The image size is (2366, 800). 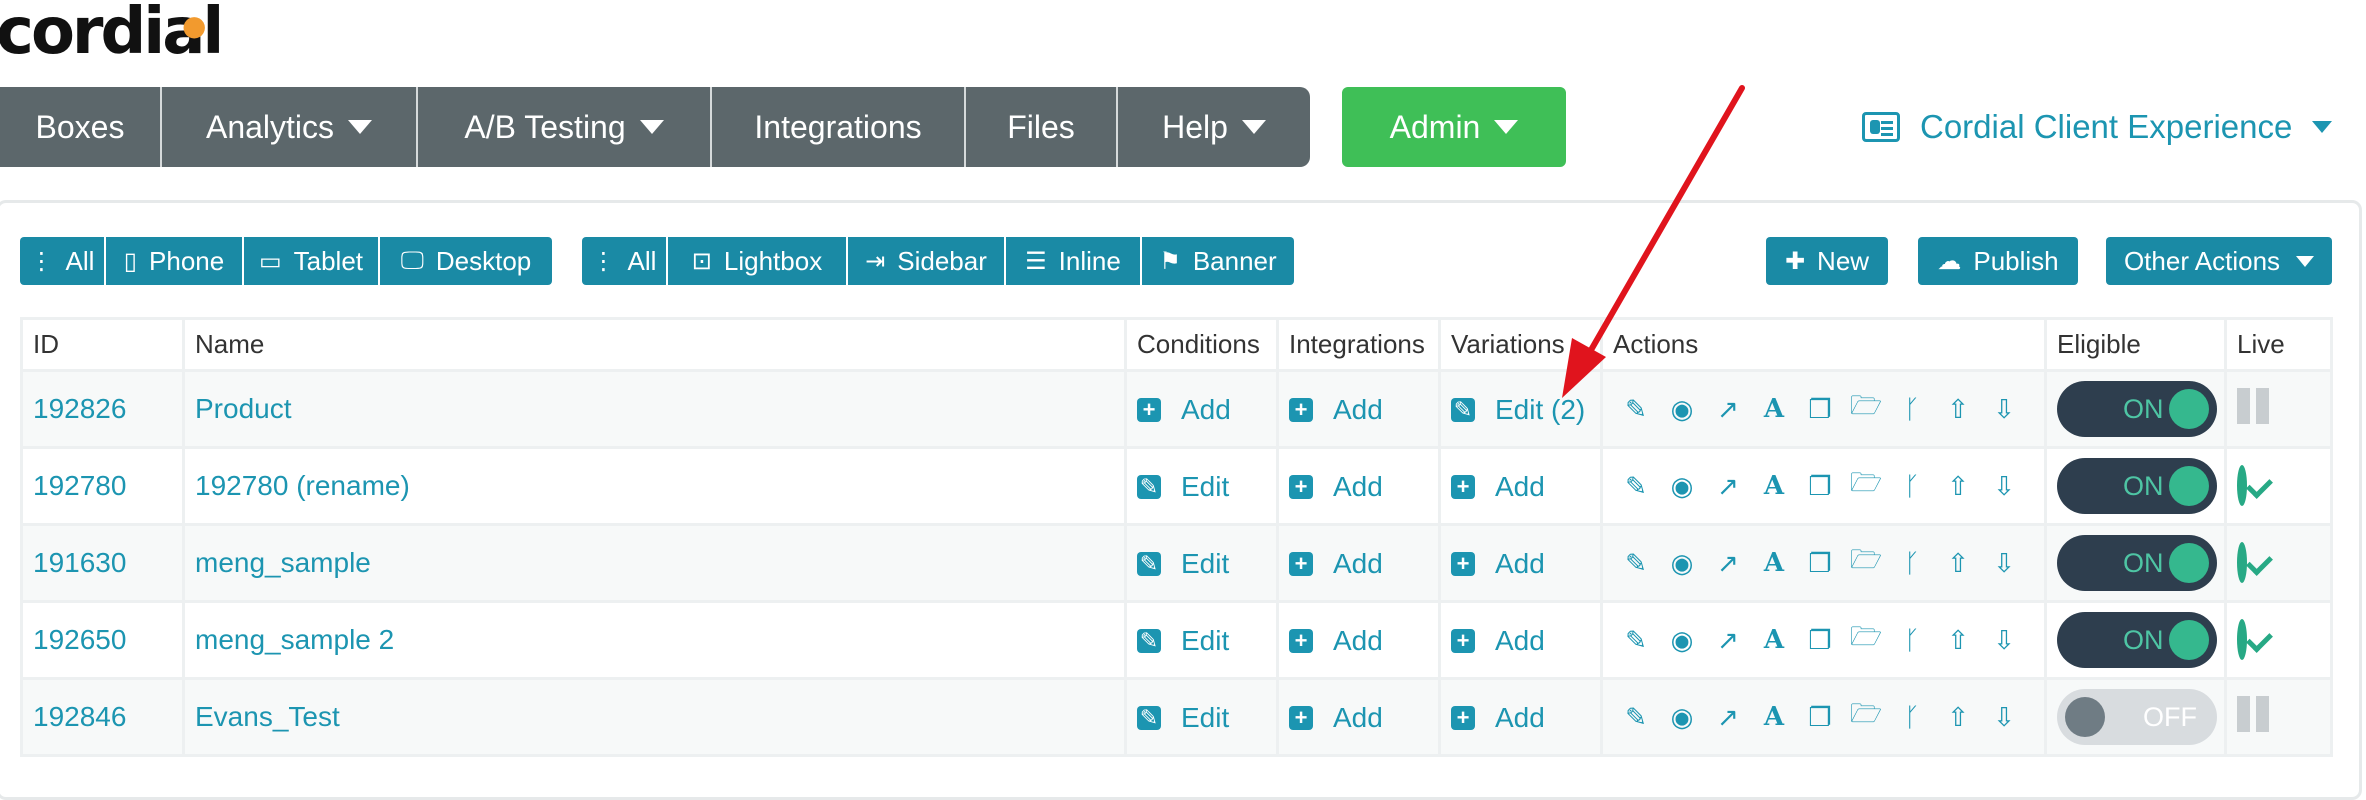 What do you see at coordinates (1218, 261) in the screenshot?
I see `filter-banner: ⚑ Banner` at bounding box center [1218, 261].